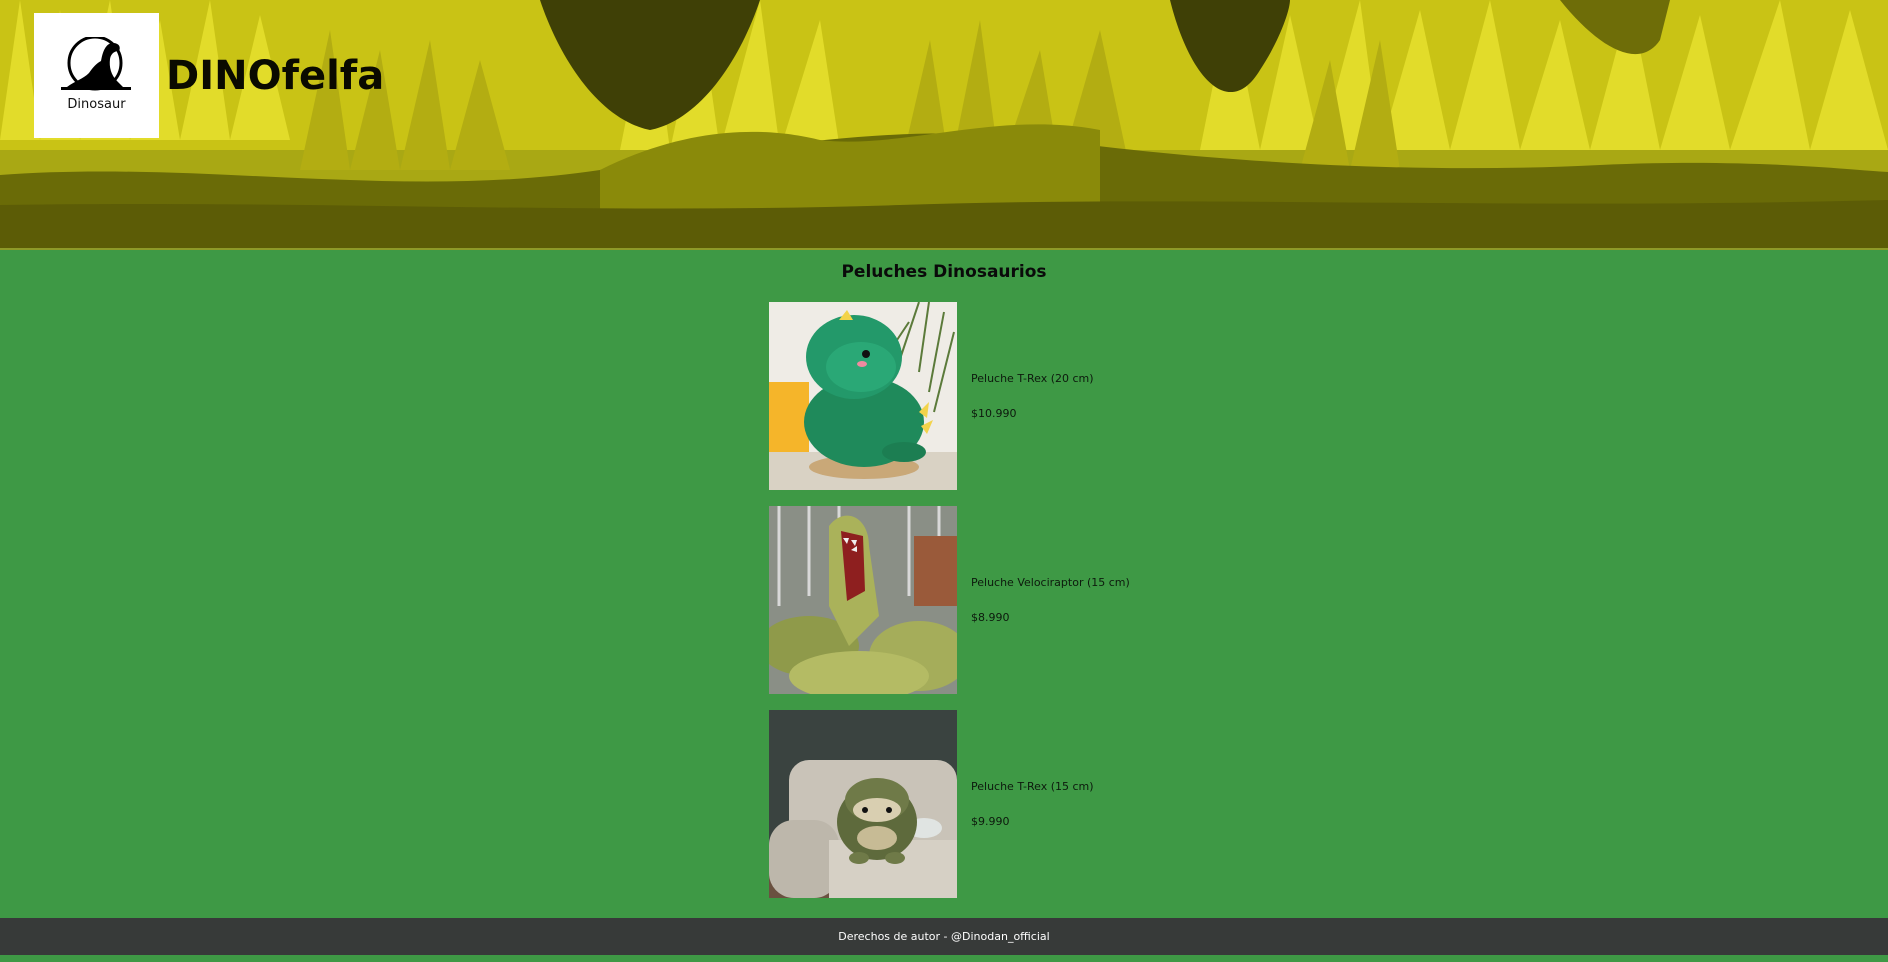  What do you see at coordinates (1019, 396) in the screenshot?
I see `product-item: Peluche T-Rex (20 cm) $10.990` at bounding box center [1019, 396].